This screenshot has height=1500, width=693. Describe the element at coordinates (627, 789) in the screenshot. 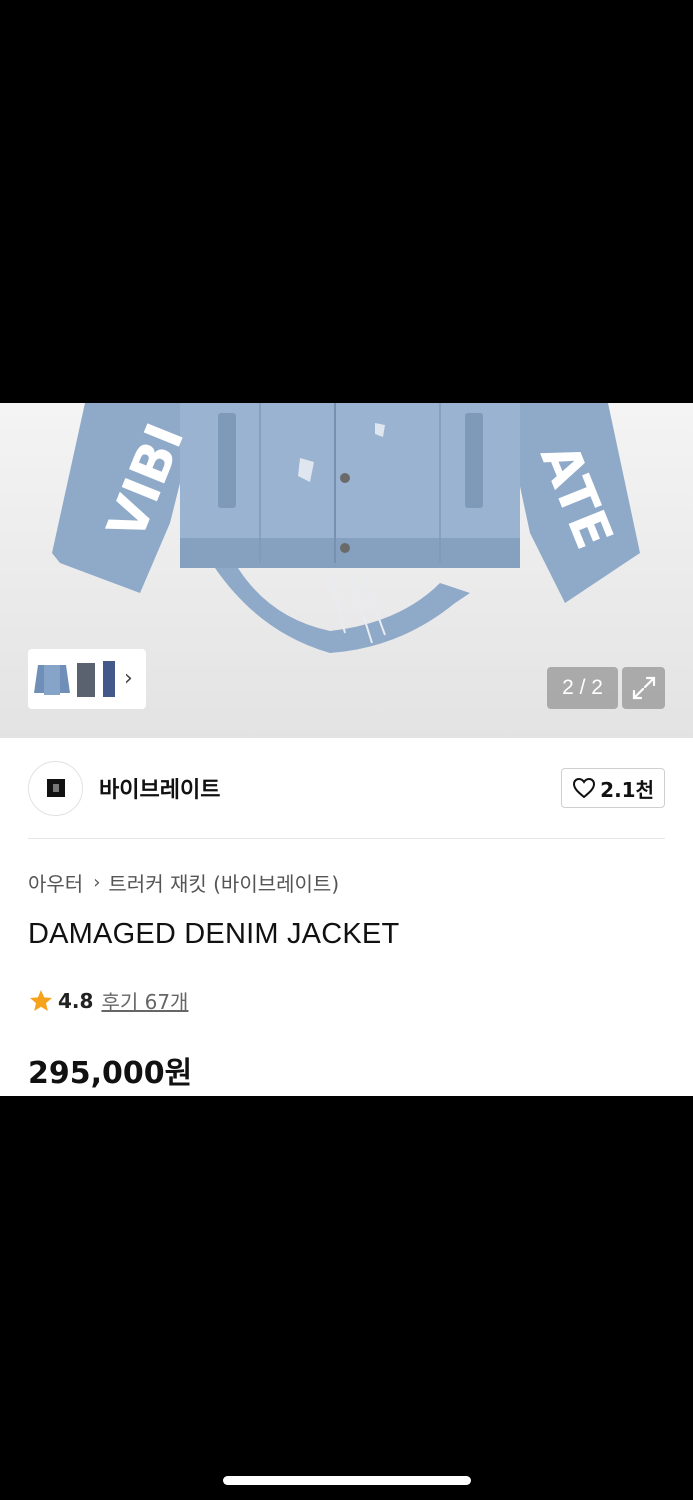

I see `like-count: 2.1천` at that location.